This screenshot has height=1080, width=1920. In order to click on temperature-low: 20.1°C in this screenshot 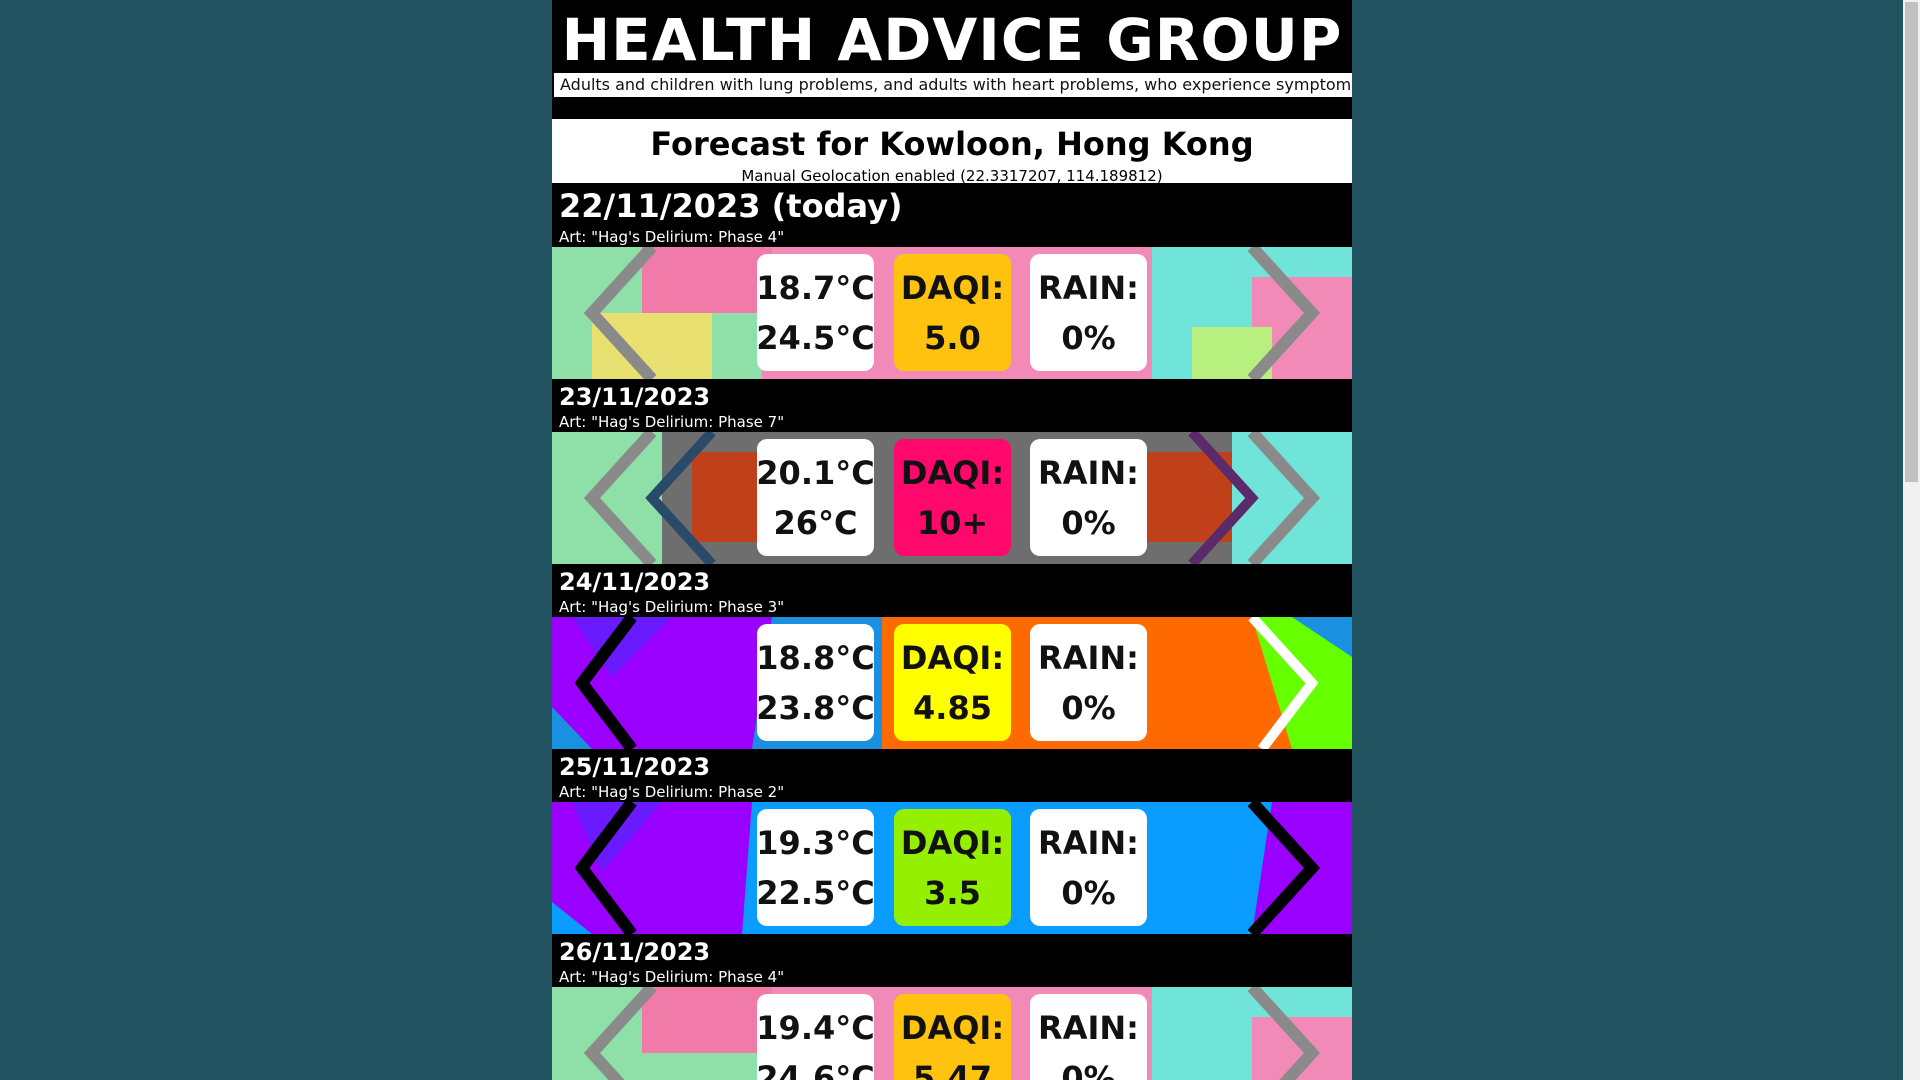, I will do `click(815, 472)`.